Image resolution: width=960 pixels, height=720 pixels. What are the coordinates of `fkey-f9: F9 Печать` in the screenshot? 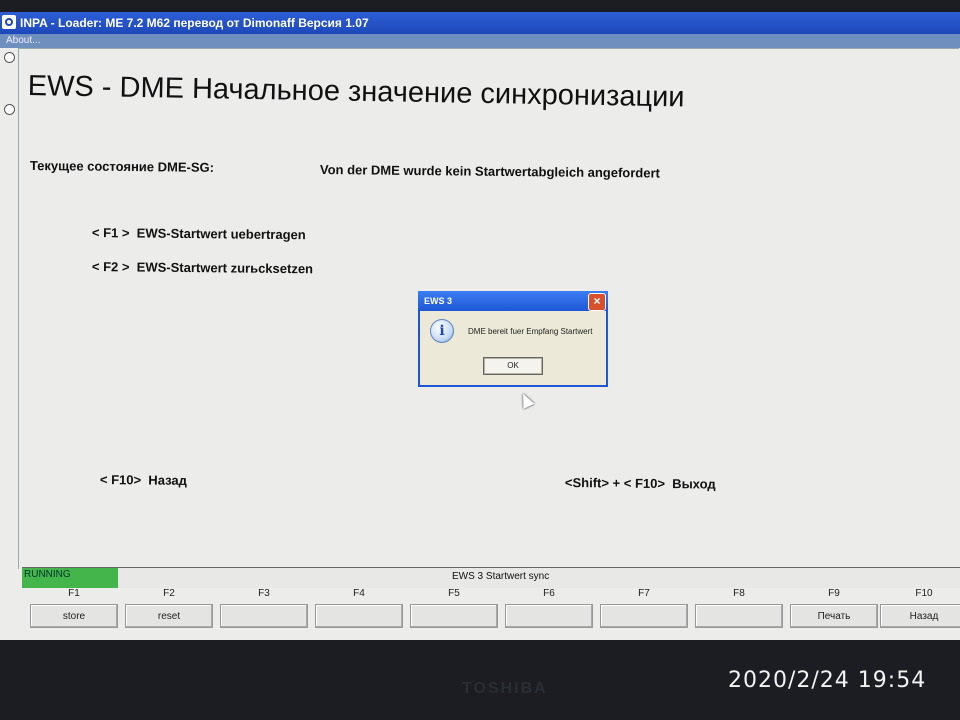 It's located at (834, 610).